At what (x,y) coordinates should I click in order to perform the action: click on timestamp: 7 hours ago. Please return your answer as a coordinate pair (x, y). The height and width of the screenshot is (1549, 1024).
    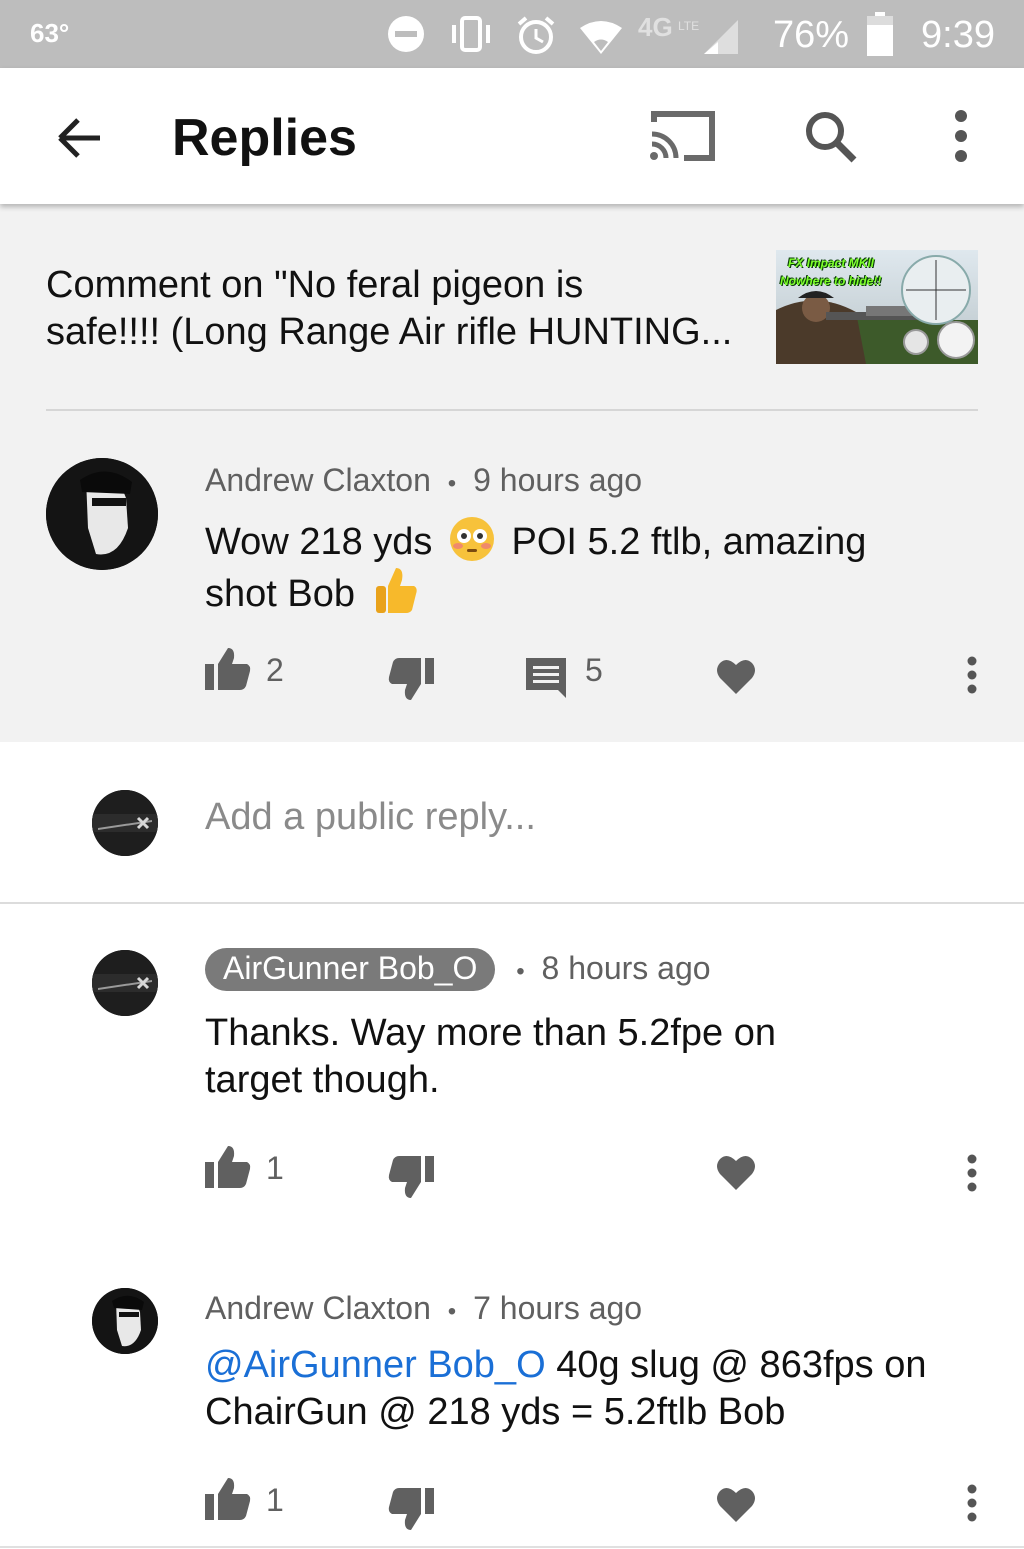
    Looking at the image, I should click on (558, 1308).